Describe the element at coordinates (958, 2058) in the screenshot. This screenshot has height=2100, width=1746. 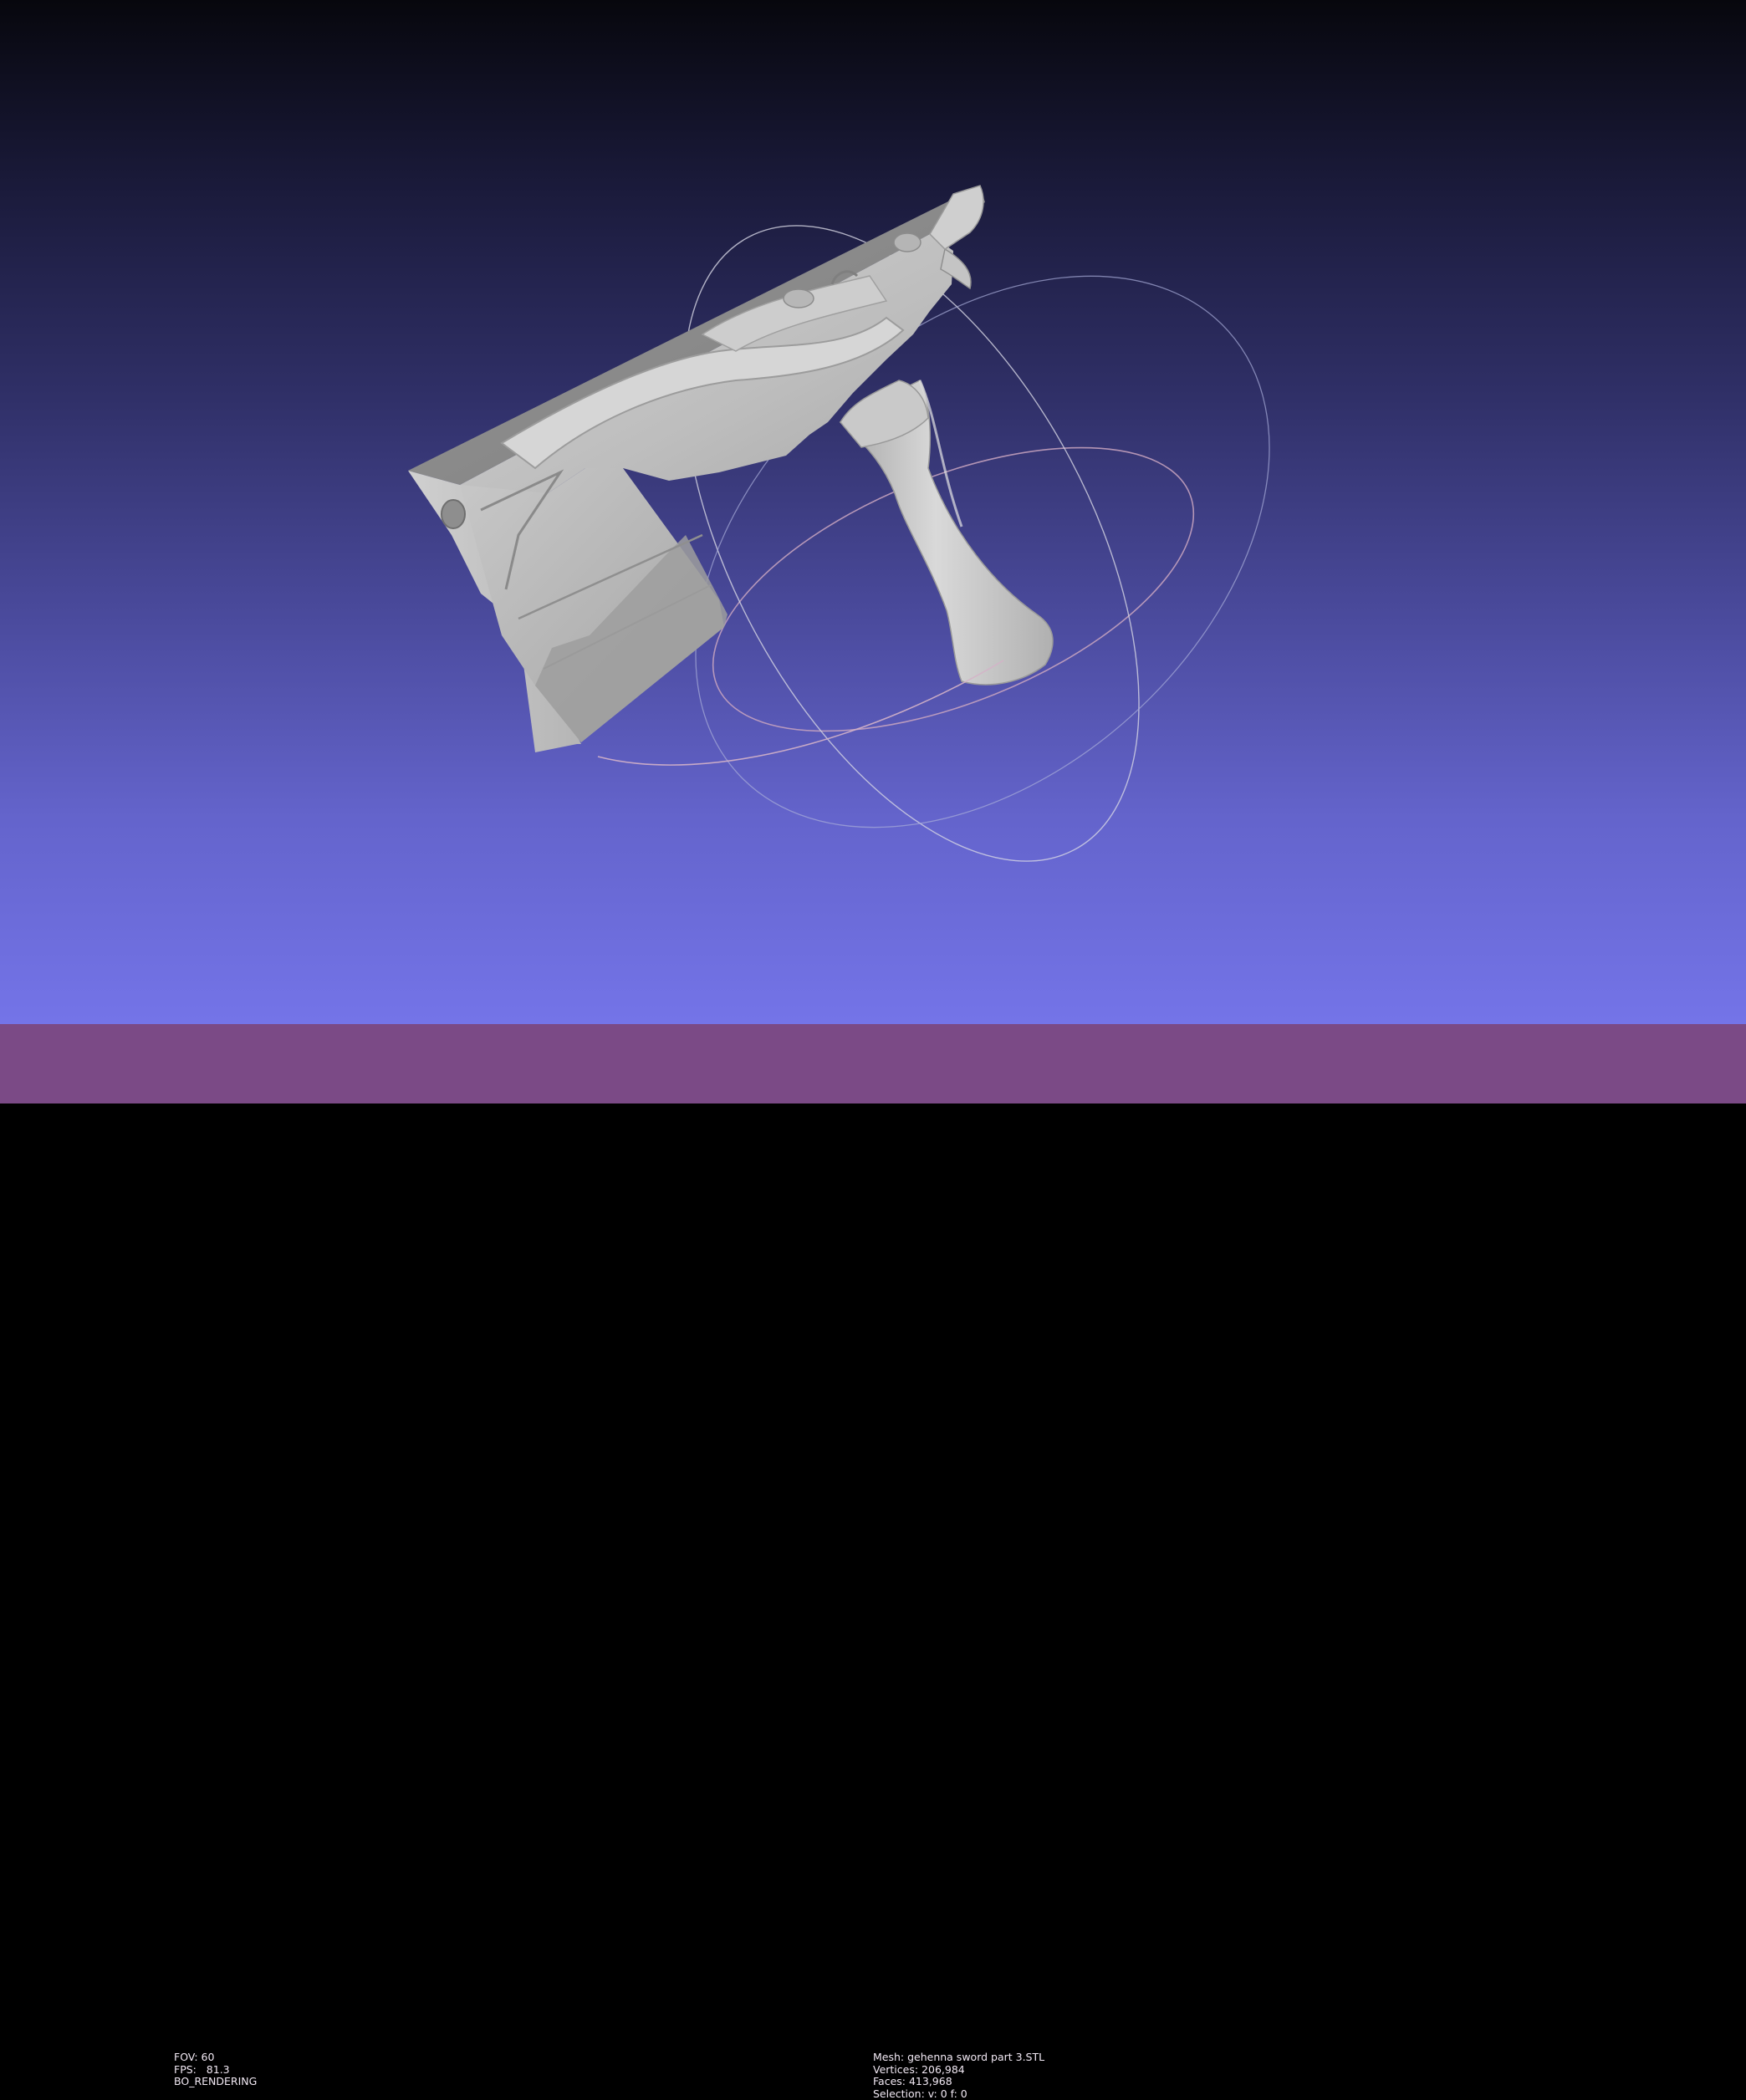
I see `mesh-name: Mesh: gehenna sword part 3.STL` at that location.